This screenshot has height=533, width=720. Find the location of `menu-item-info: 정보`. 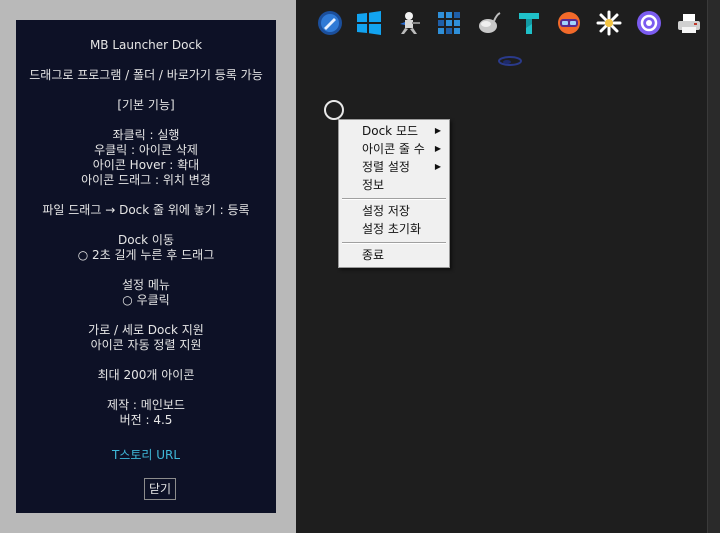

menu-item-info: 정보 is located at coordinates (394, 185).